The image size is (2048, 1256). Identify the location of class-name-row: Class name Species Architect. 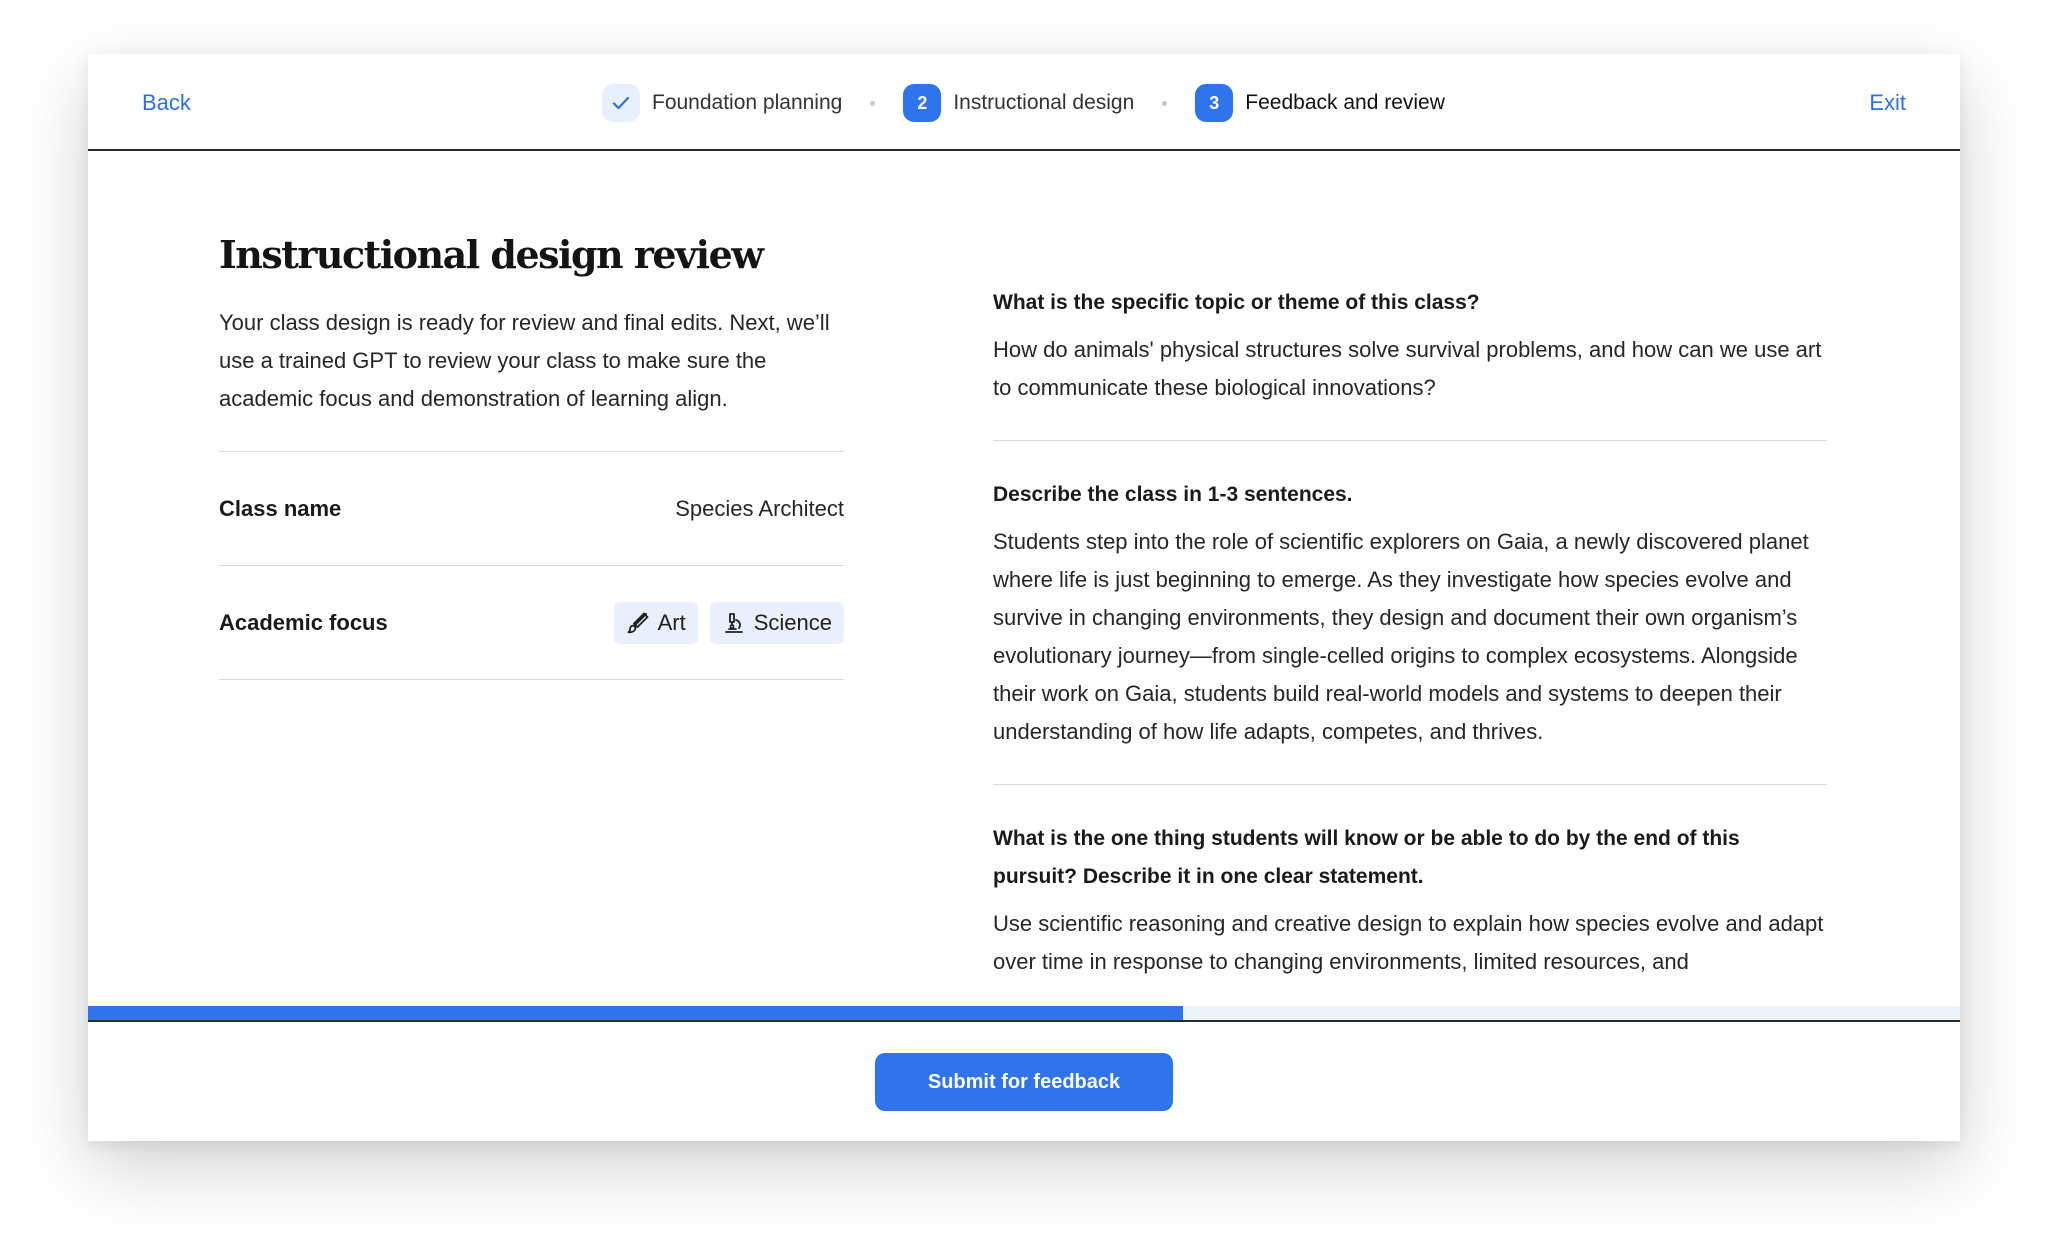
(531, 509).